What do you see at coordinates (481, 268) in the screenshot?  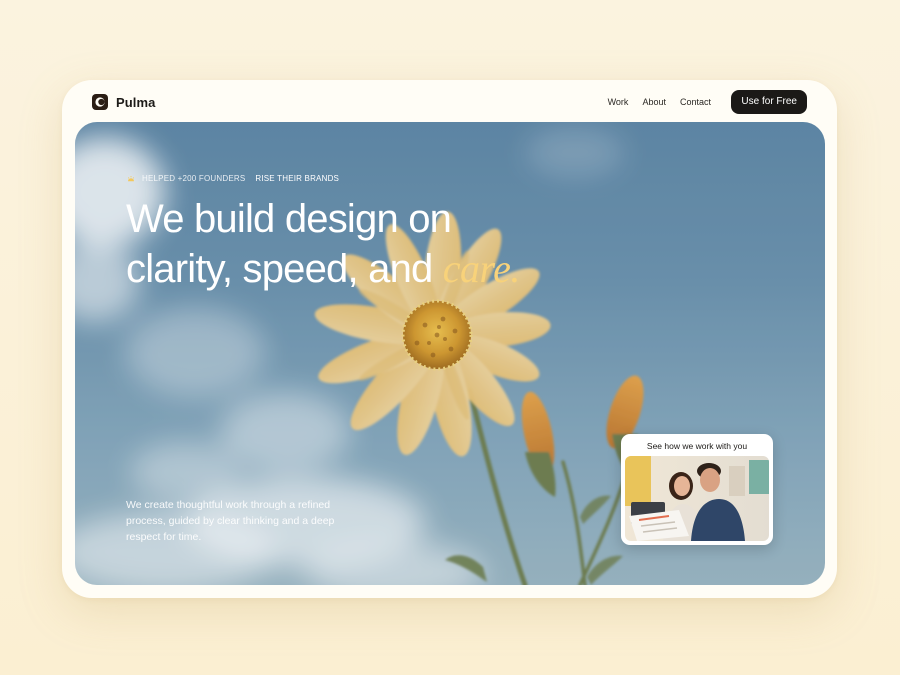 I see `headline-accent: care.` at bounding box center [481, 268].